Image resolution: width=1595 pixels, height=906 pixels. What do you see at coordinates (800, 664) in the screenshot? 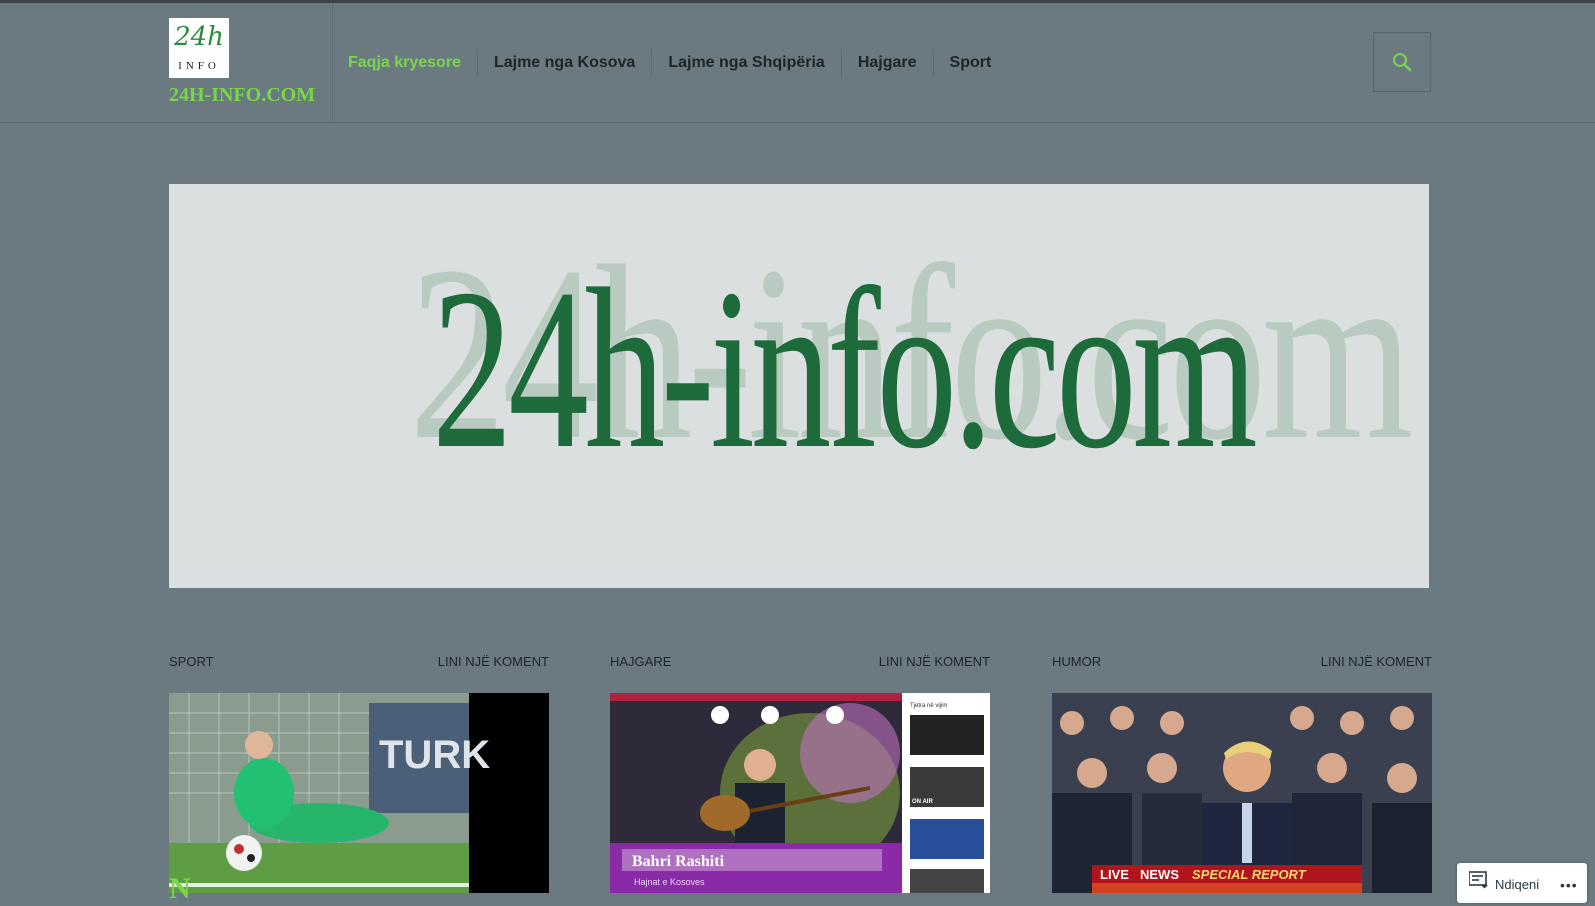
I see `post-meta: HAJGARE LINI NJË KOMENT` at bounding box center [800, 664].